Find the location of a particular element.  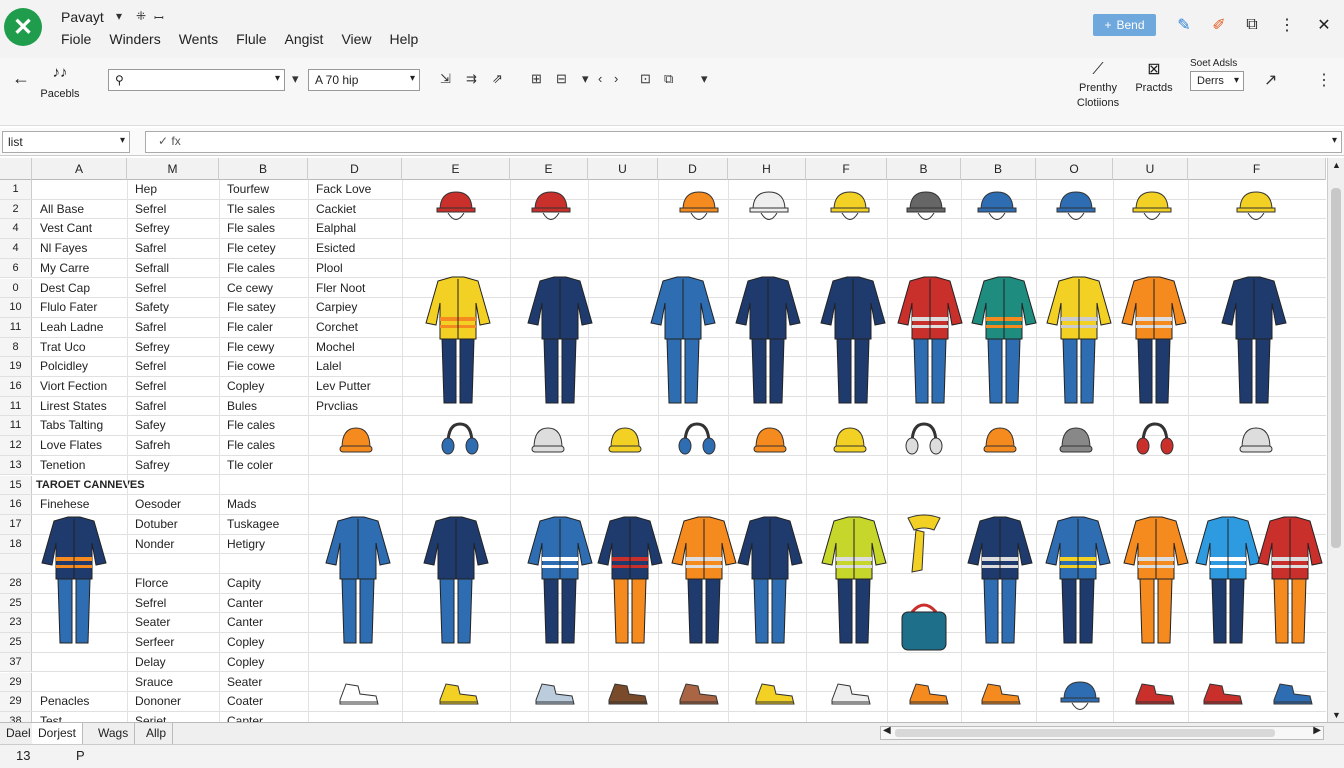

column-header: E is located at coordinates (456, 169).